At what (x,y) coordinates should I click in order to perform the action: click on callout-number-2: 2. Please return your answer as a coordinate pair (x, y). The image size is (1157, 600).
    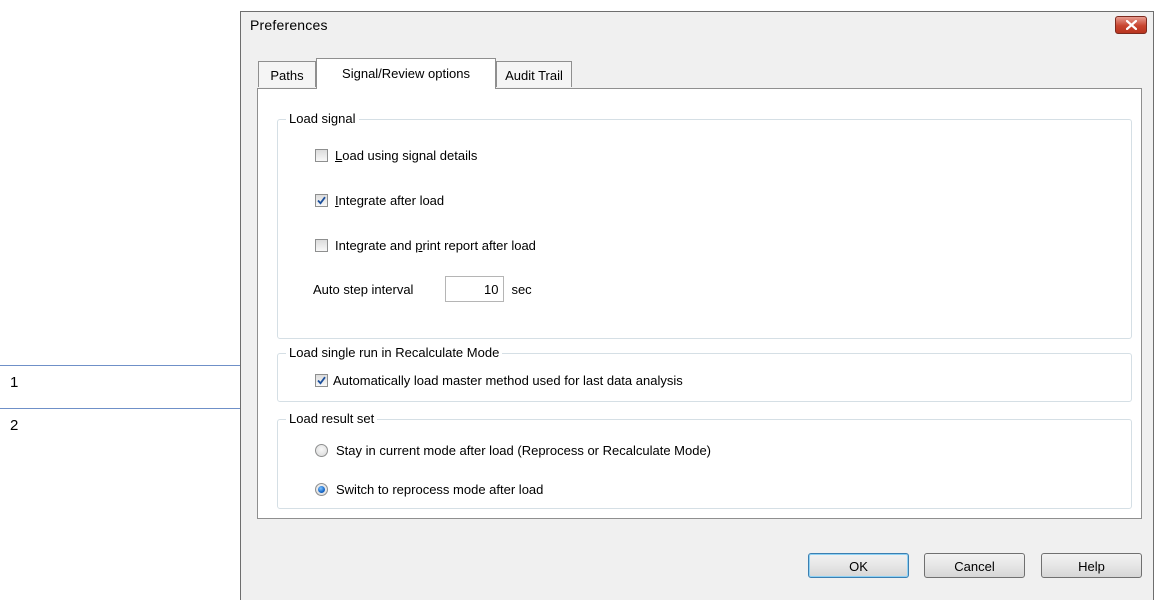
    Looking at the image, I should click on (14, 425).